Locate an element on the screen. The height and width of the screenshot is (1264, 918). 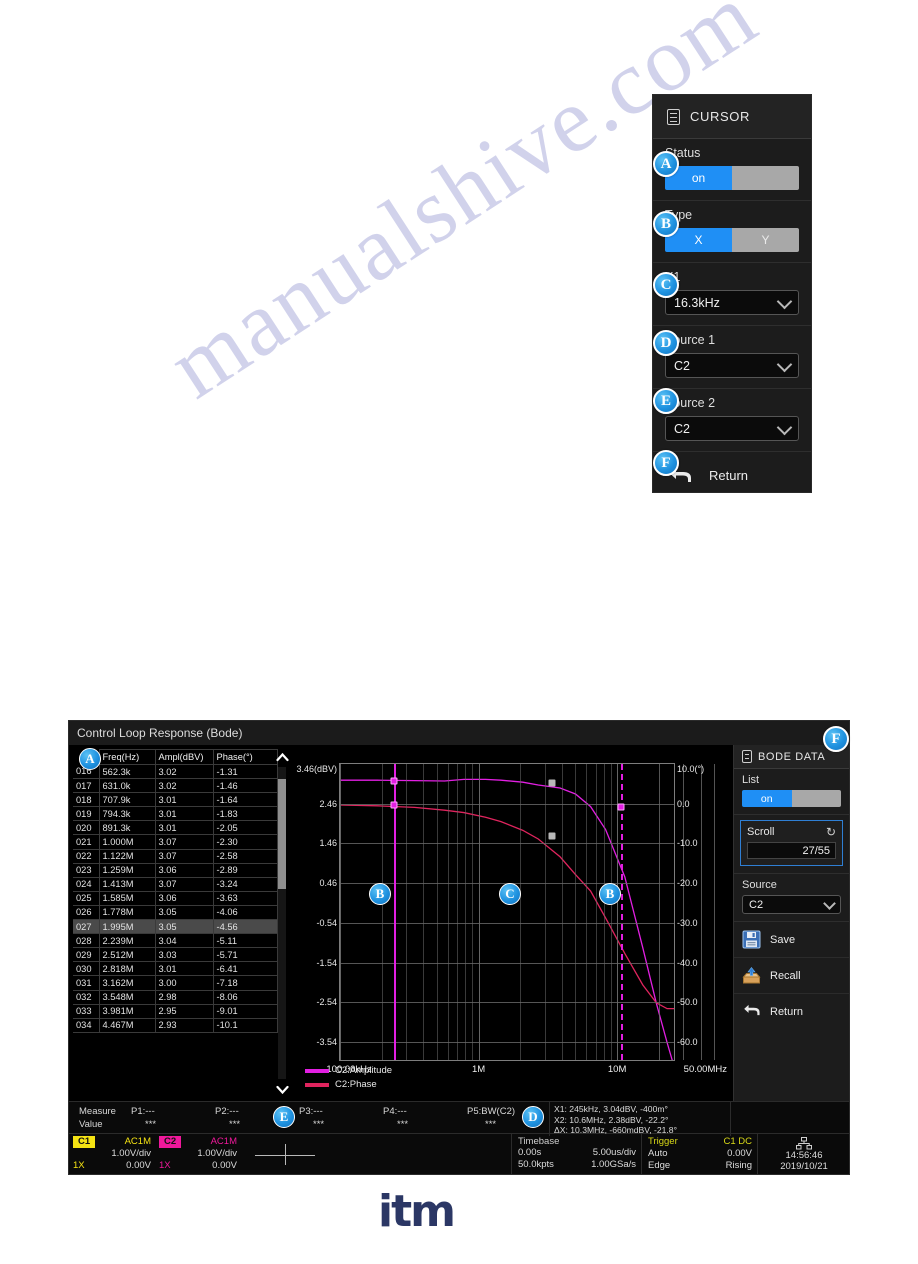
cursor-type-y-segment: Y is located at coordinates (765, 240).